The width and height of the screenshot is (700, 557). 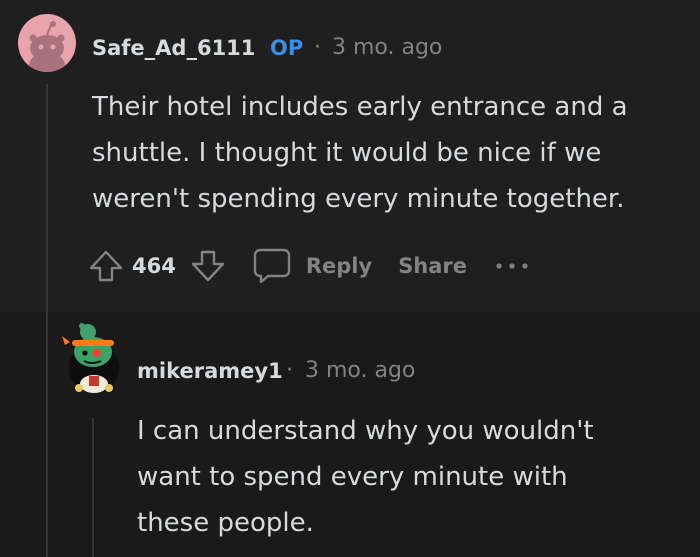 I want to click on comment-body-line: weren't spending every minute together., so click(x=358, y=199).